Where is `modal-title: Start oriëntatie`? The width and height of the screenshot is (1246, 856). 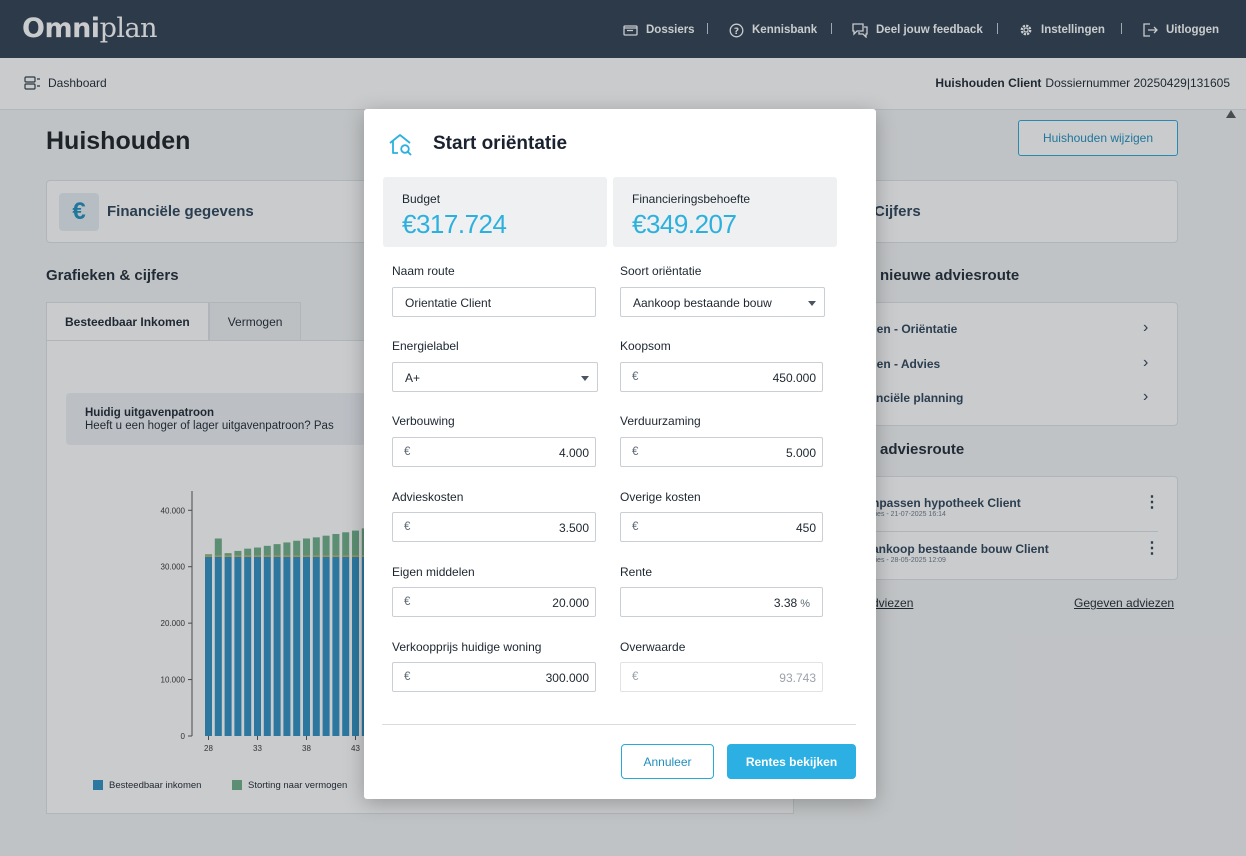
modal-title: Start oriëntatie is located at coordinates (500, 143).